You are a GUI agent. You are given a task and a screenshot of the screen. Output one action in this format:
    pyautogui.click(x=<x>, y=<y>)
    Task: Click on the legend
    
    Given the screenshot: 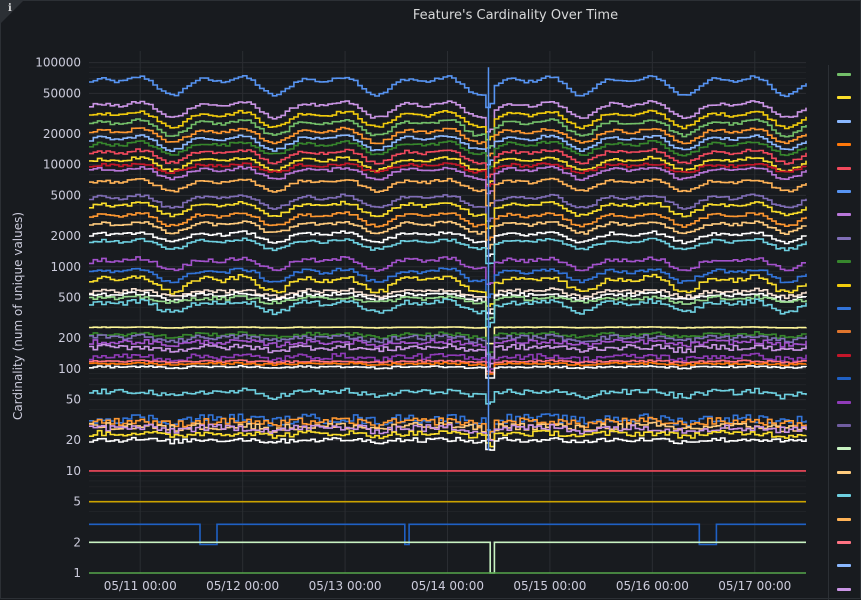 What is the action you would take?
    pyautogui.click(x=844, y=332)
    